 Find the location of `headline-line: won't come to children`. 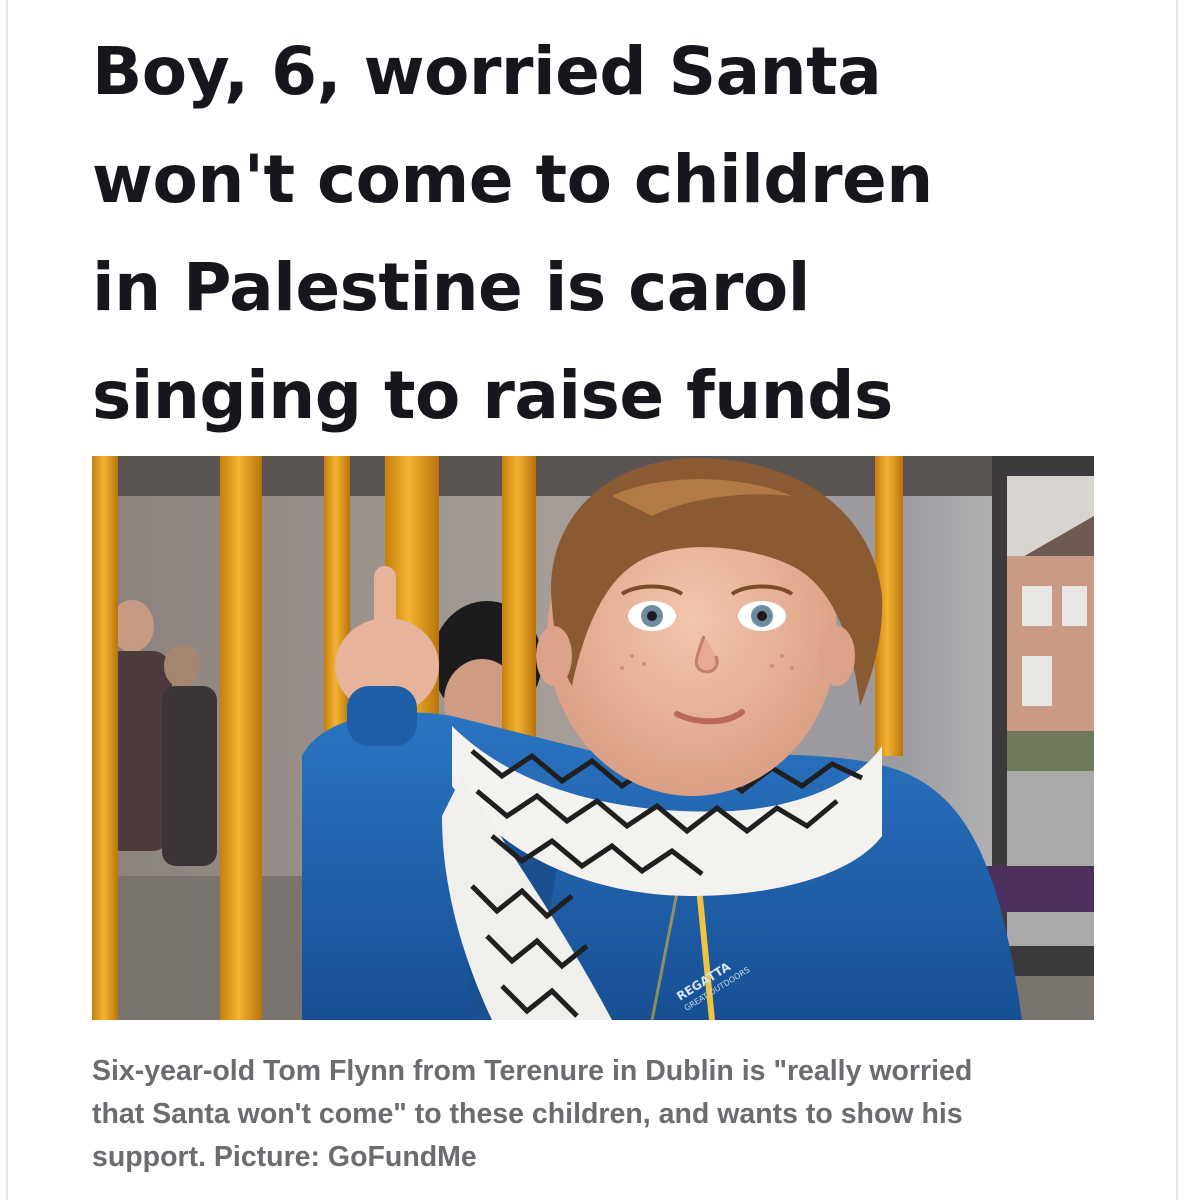

headline-line: won't come to children is located at coordinates (512, 179).